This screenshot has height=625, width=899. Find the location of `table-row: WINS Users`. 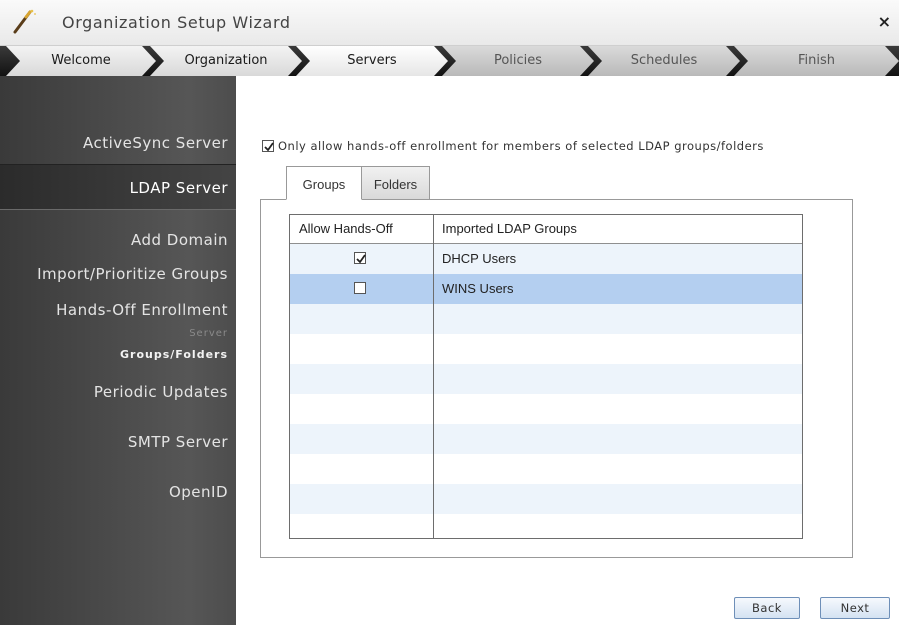

table-row: WINS Users is located at coordinates (546, 289).